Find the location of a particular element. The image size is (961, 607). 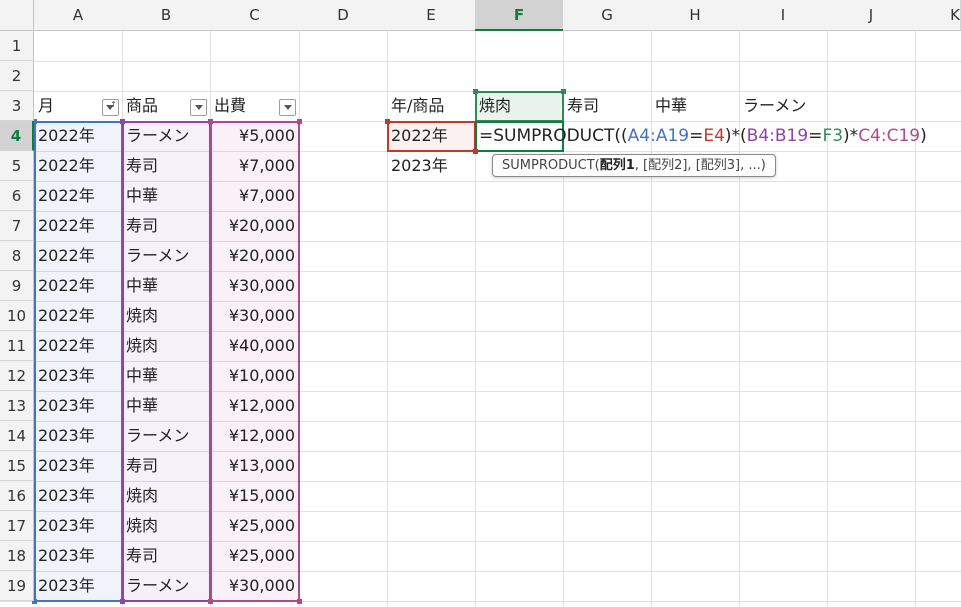

column-header-g: G is located at coordinates (607, 15).